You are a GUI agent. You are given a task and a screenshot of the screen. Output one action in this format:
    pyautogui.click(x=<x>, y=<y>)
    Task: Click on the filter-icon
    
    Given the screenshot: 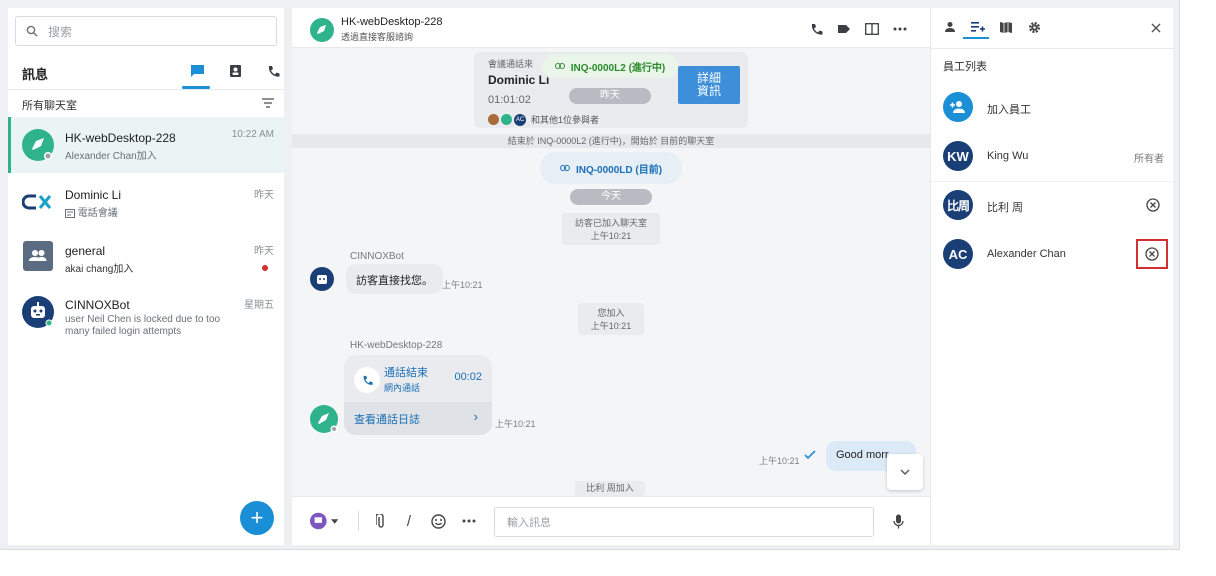 What is the action you would take?
    pyautogui.click(x=268, y=103)
    